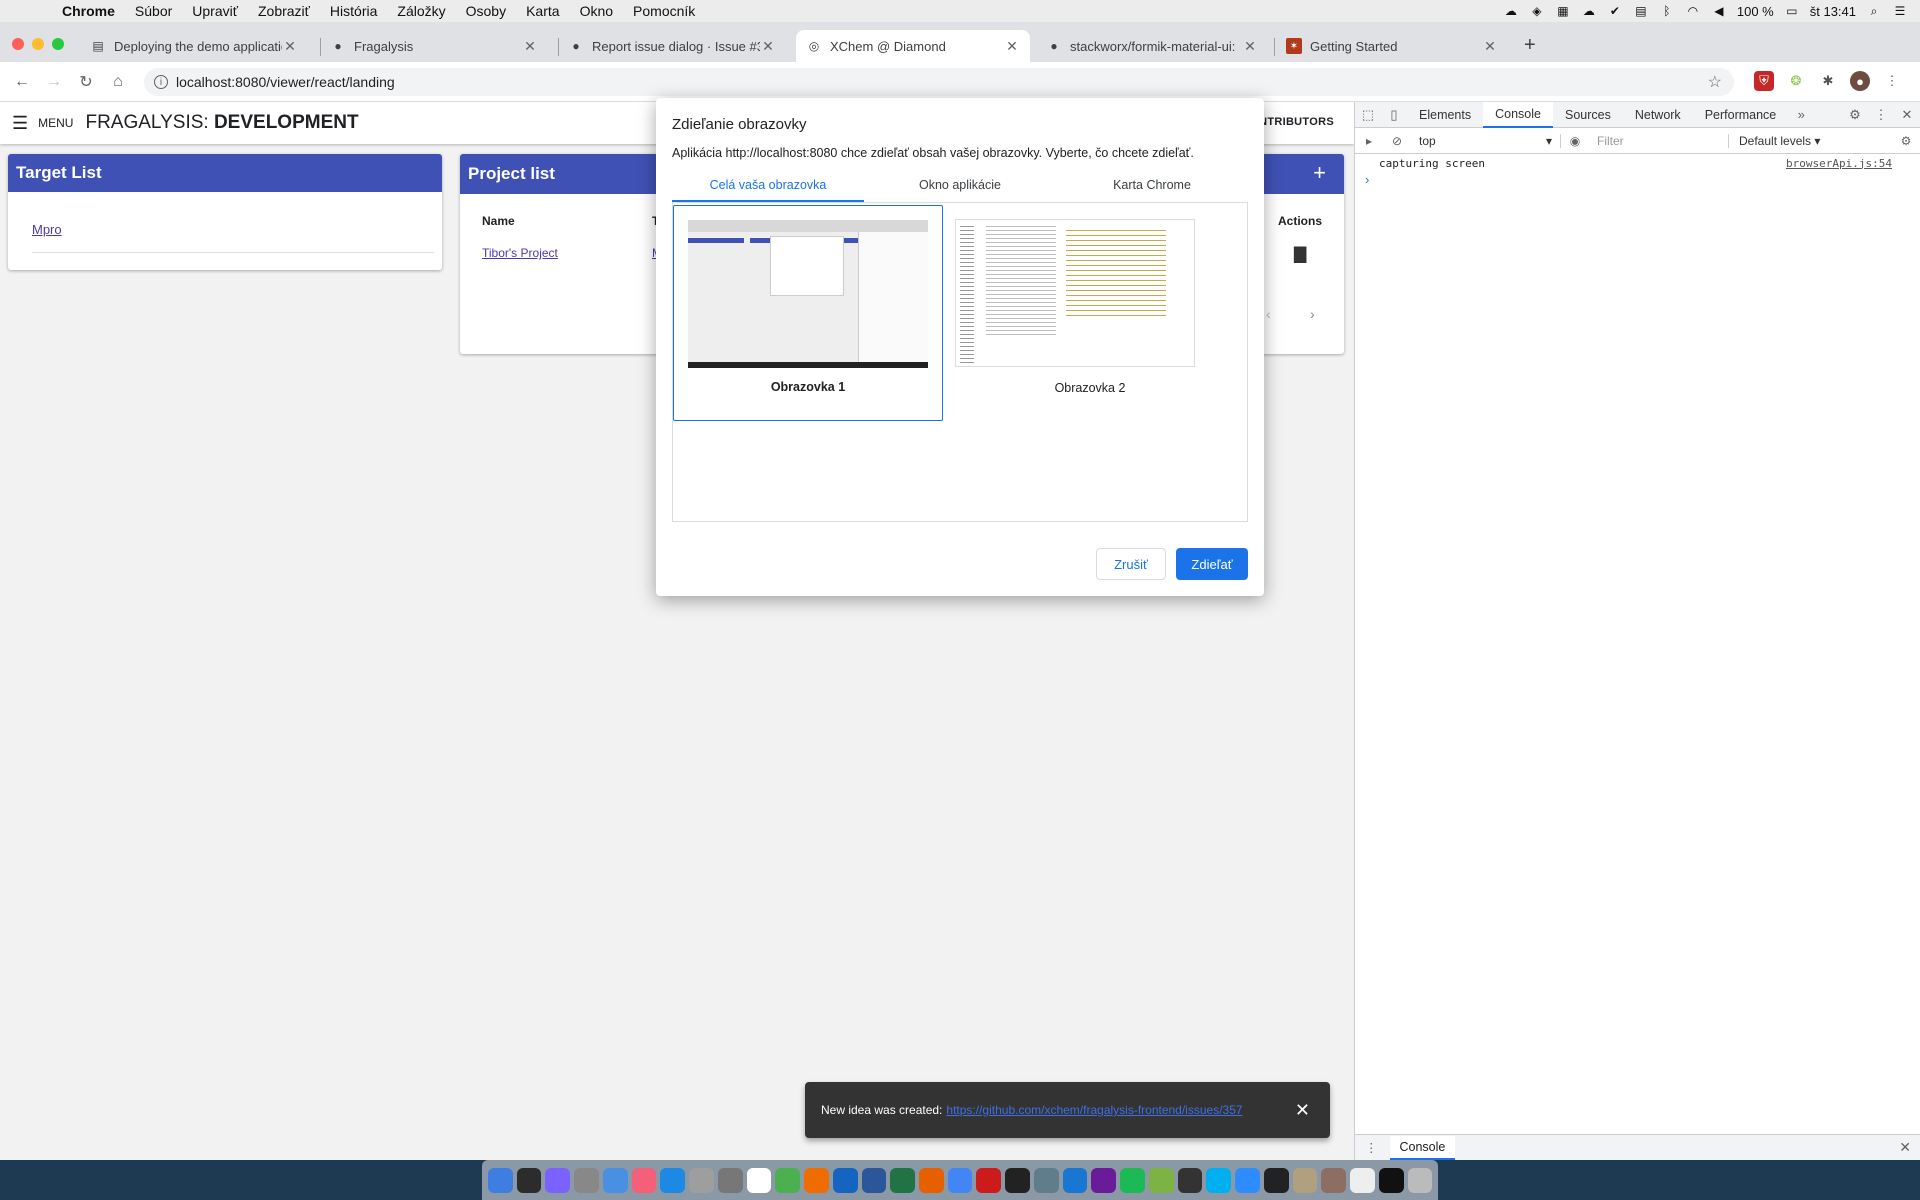 Image resolution: width=1920 pixels, height=1200 pixels. I want to click on docker-icon: ▦, so click(1563, 11).